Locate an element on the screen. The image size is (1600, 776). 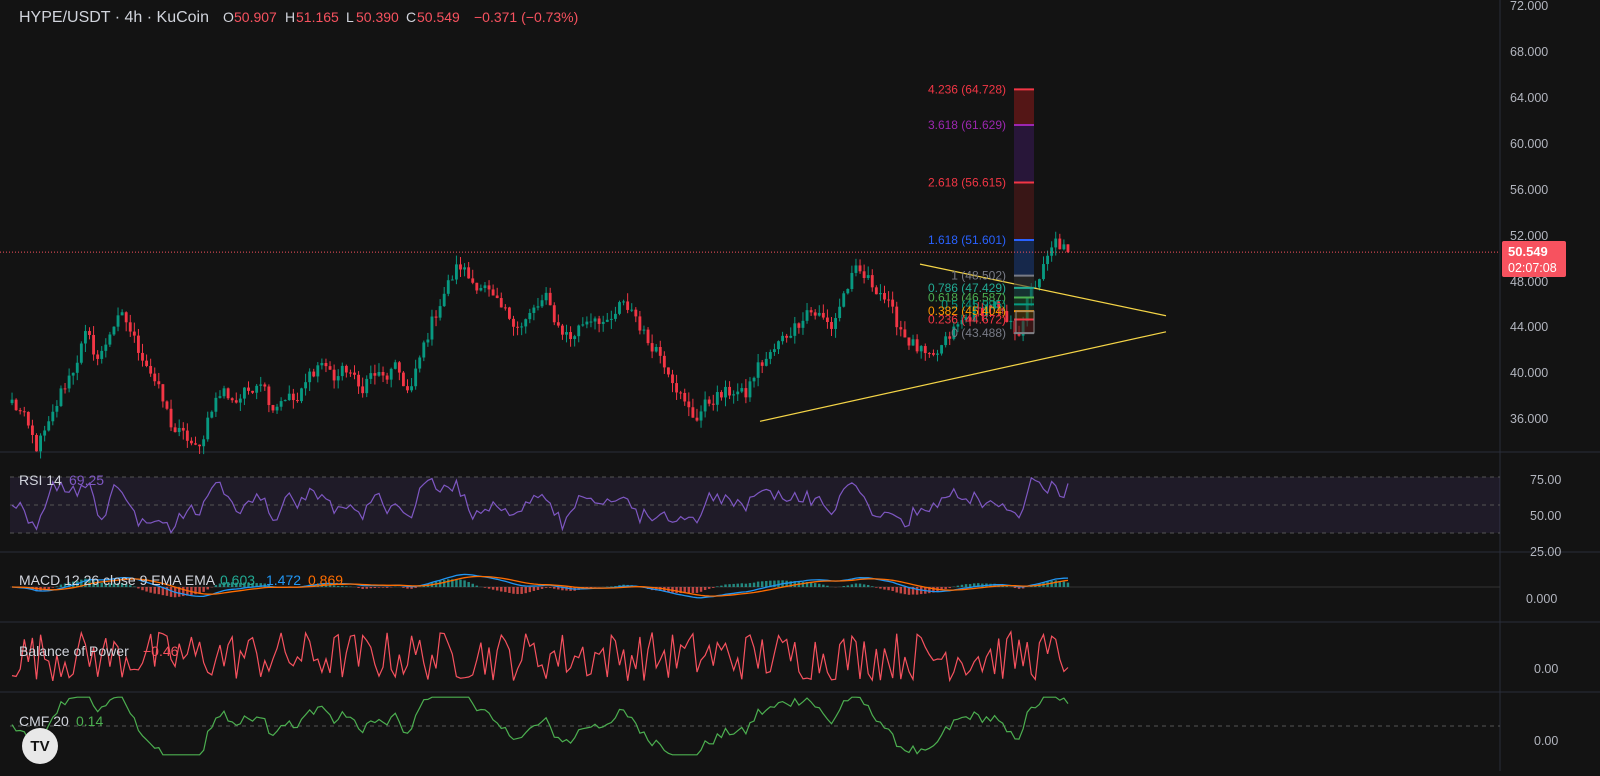
macd-title: MACD 12 26 close 9 EMA EMA is located at coordinates (117, 580).